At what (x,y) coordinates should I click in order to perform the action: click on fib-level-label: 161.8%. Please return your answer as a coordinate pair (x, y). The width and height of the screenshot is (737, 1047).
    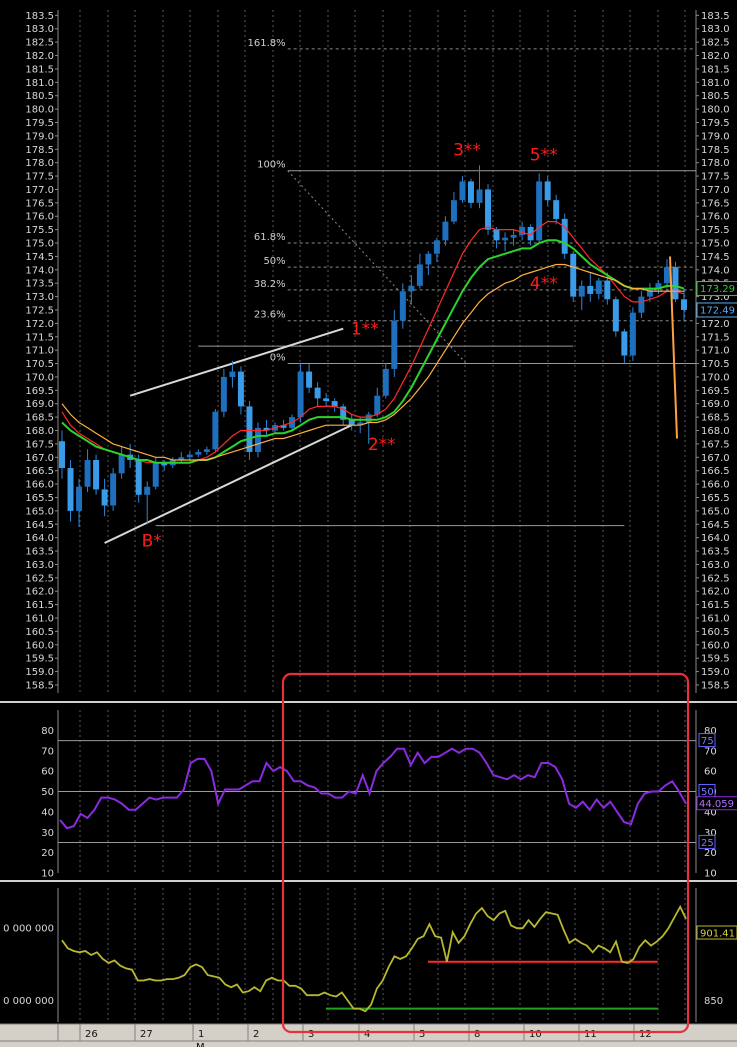
    Looking at the image, I should click on (267, 43).